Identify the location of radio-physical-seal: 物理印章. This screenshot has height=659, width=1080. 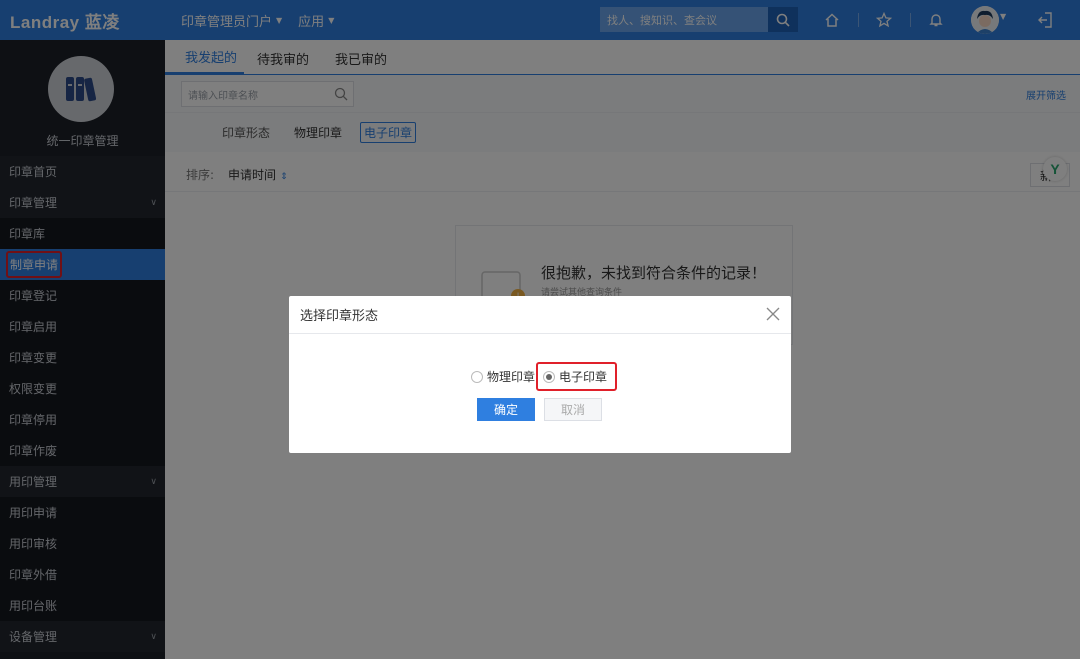
(503, 376).